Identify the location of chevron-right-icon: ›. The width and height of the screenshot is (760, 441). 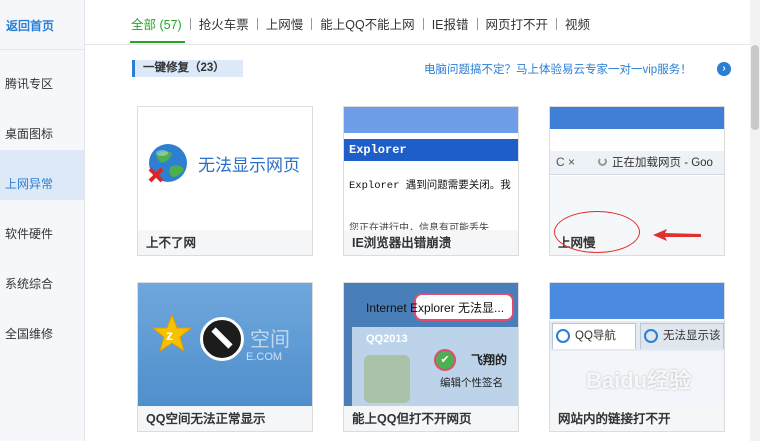
(724, 69).